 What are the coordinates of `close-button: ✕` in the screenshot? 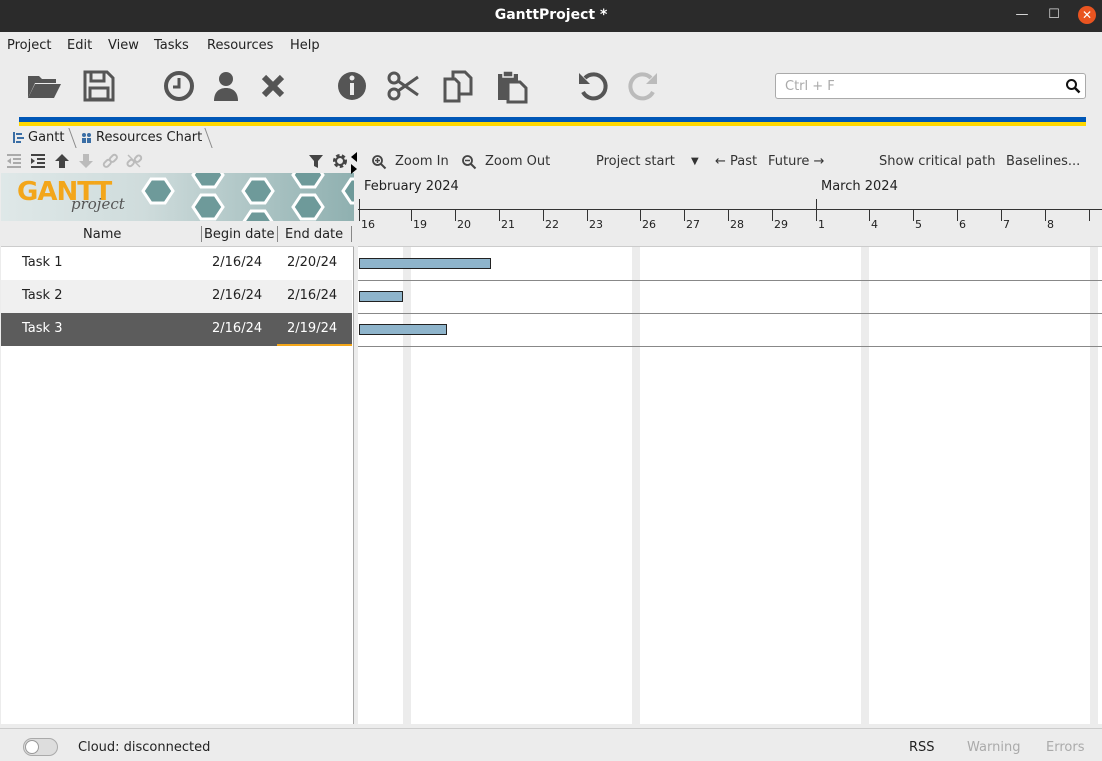 It's located at (1087, 15).